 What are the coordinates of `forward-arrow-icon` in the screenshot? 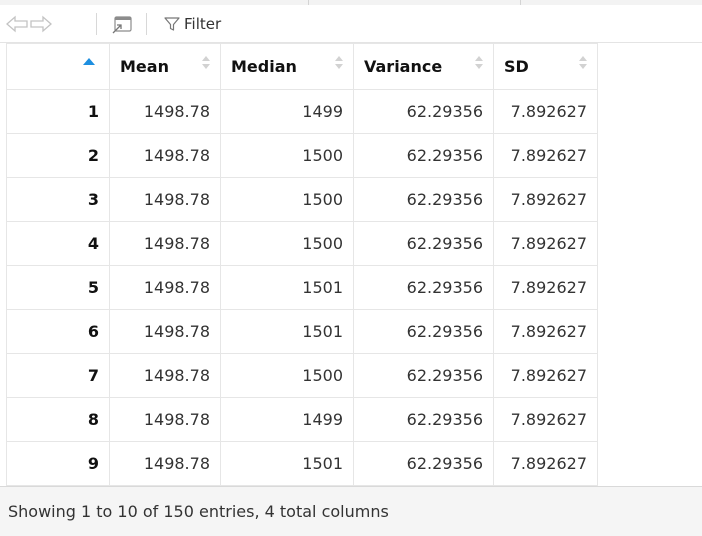 It's located at (41, 24).